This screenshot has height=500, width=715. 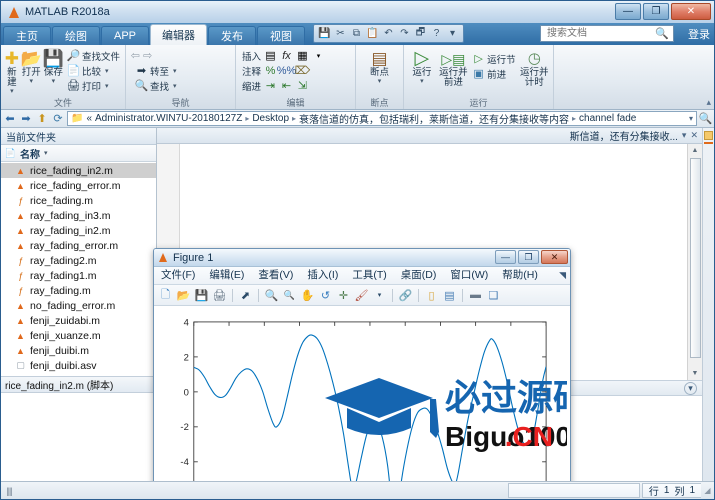 What do you see at coordinates (53, 66) in the screenshot?
I see `save-button: 💾 保存 ▾` at bounding box center [53, 66].